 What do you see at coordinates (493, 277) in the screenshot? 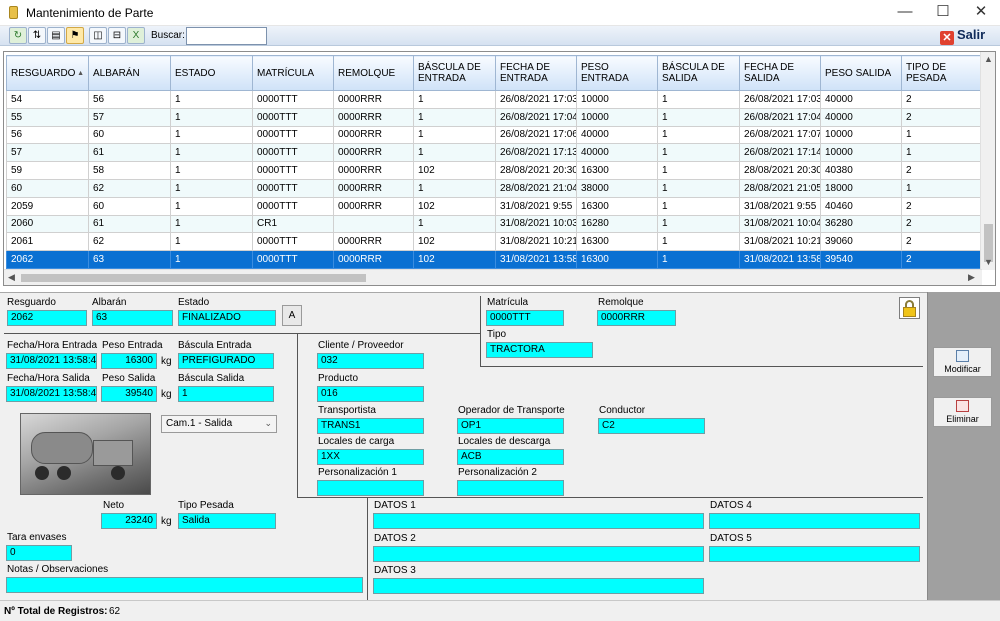
I see `horizontal-scrollbar: ◀ ▶` at bounding box center [493, 277].